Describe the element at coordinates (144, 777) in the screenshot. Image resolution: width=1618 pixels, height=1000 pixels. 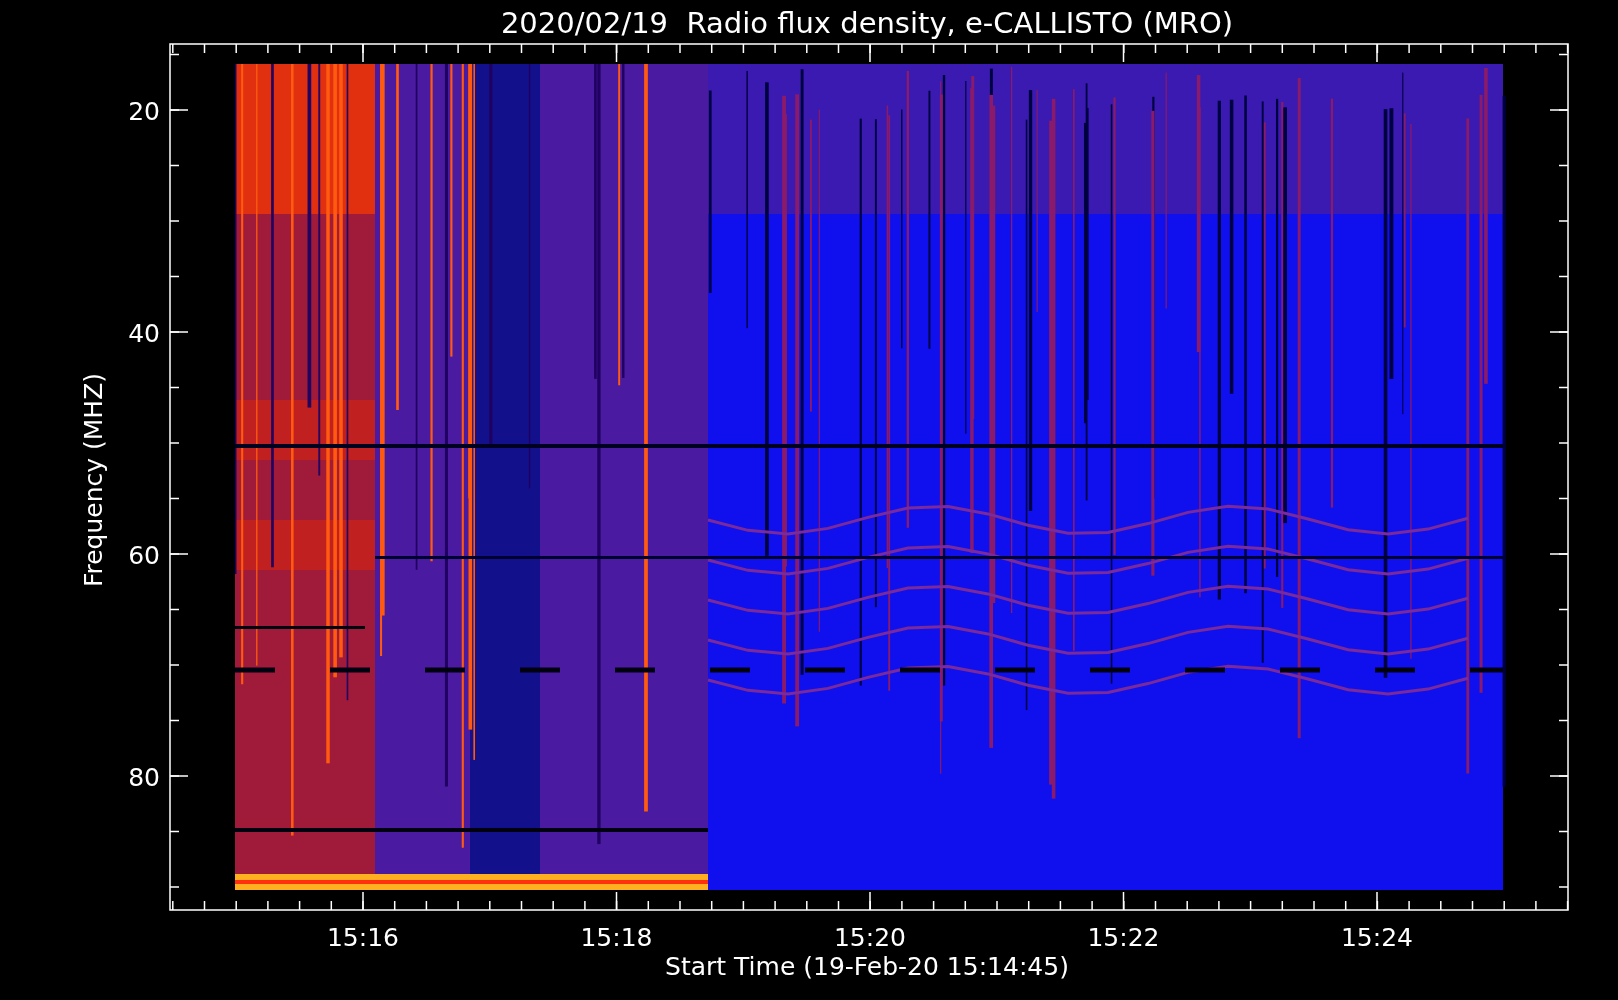
I see `axis-tick-label: 80` at that location.